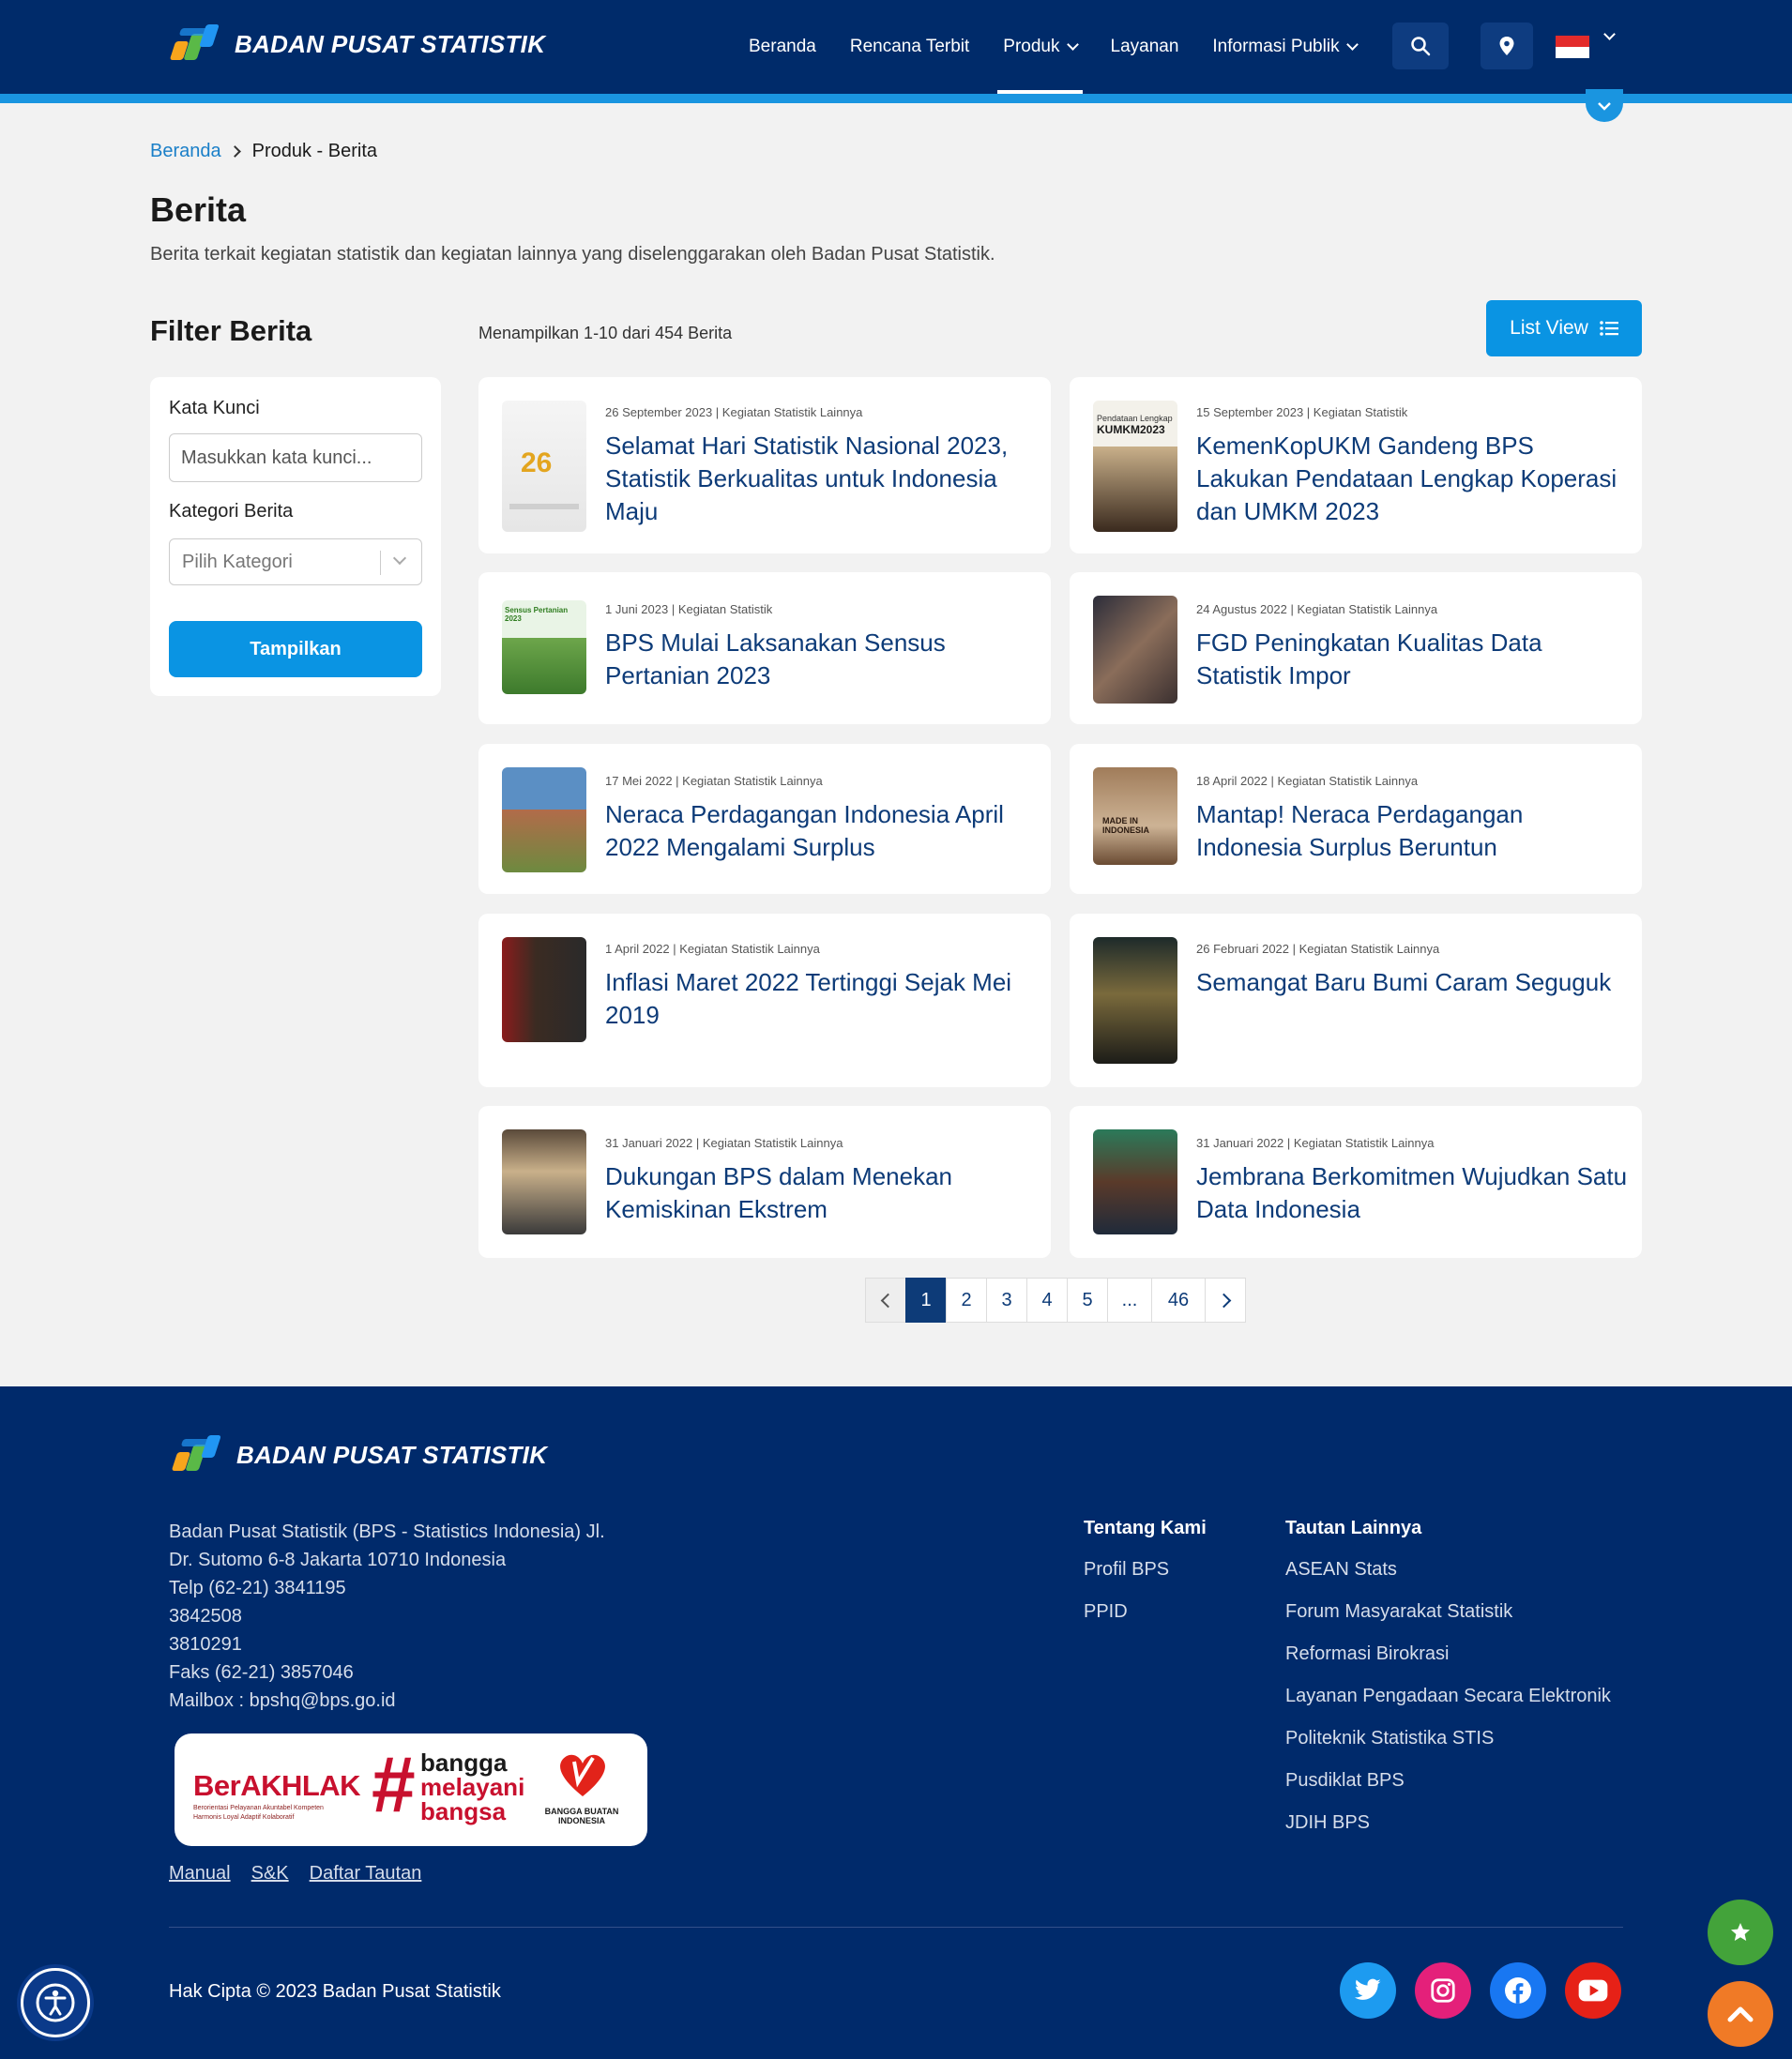 The width and height of the screenshot is (1792, 2059). I want to click on nav-label: Layanan, so click(1144, 46).